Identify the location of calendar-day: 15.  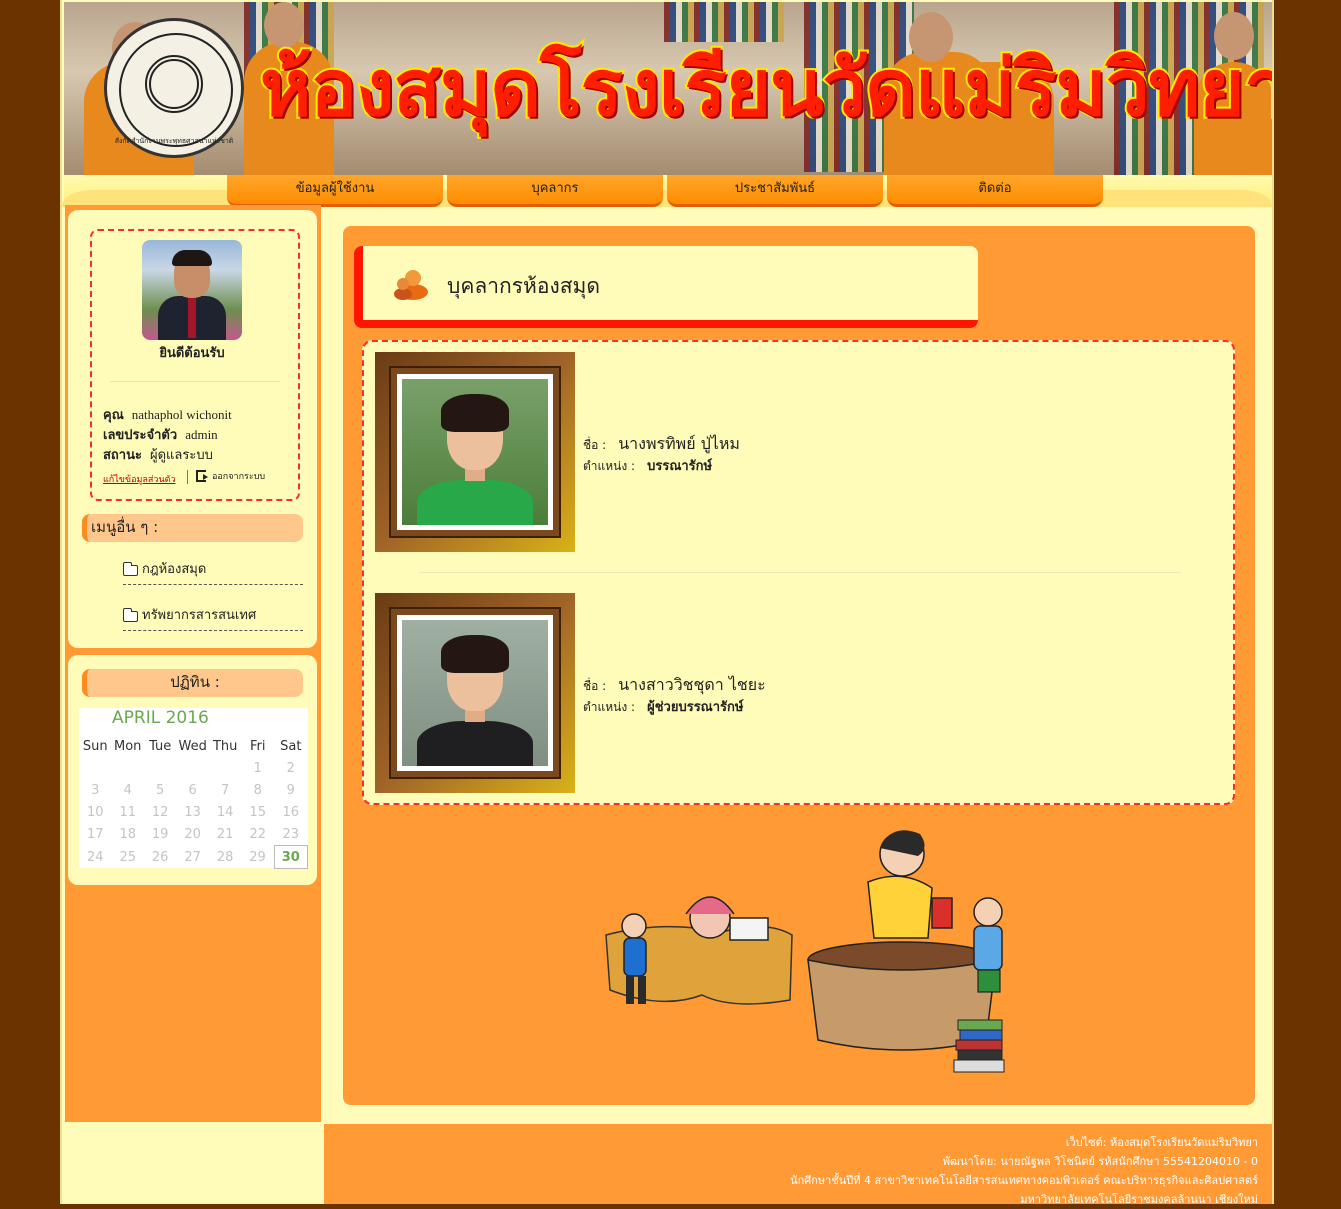
(257, 812).